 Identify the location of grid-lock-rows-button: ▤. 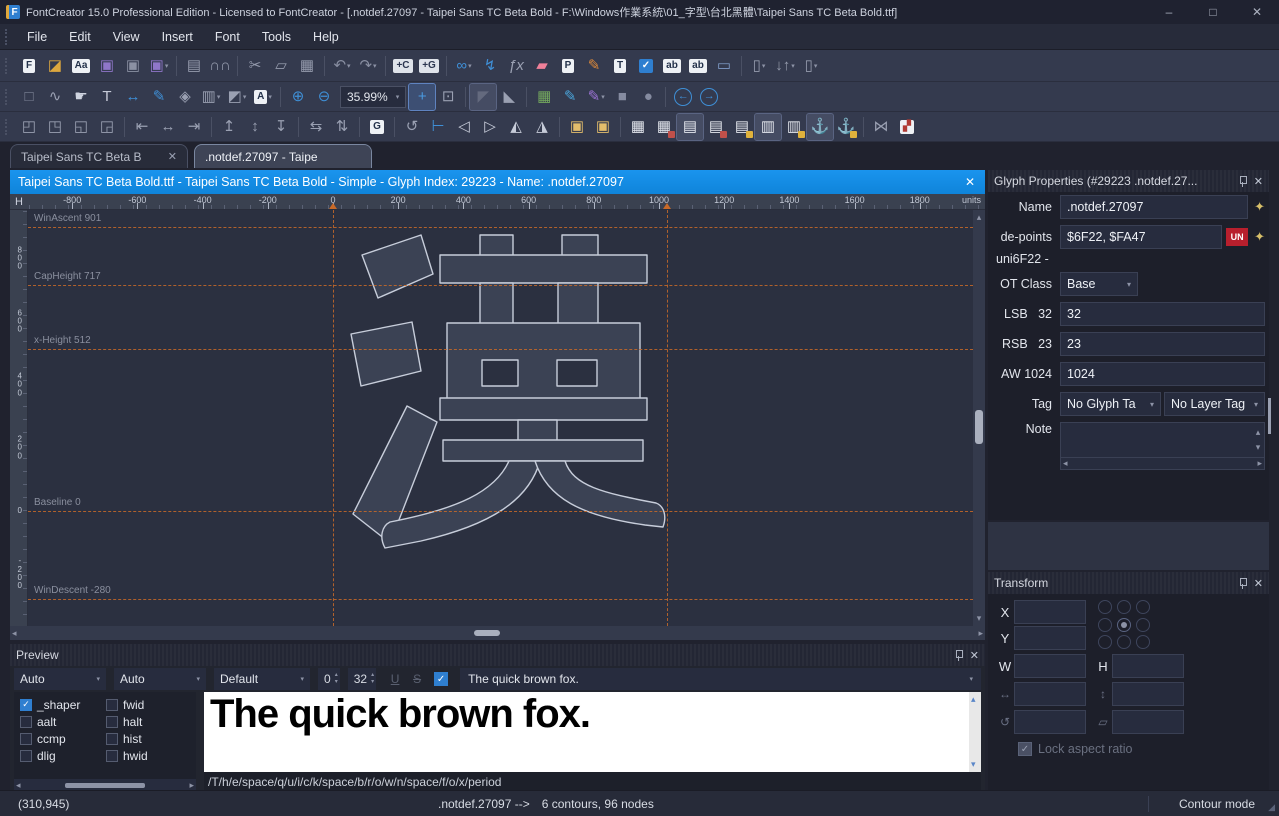
(742, 127).